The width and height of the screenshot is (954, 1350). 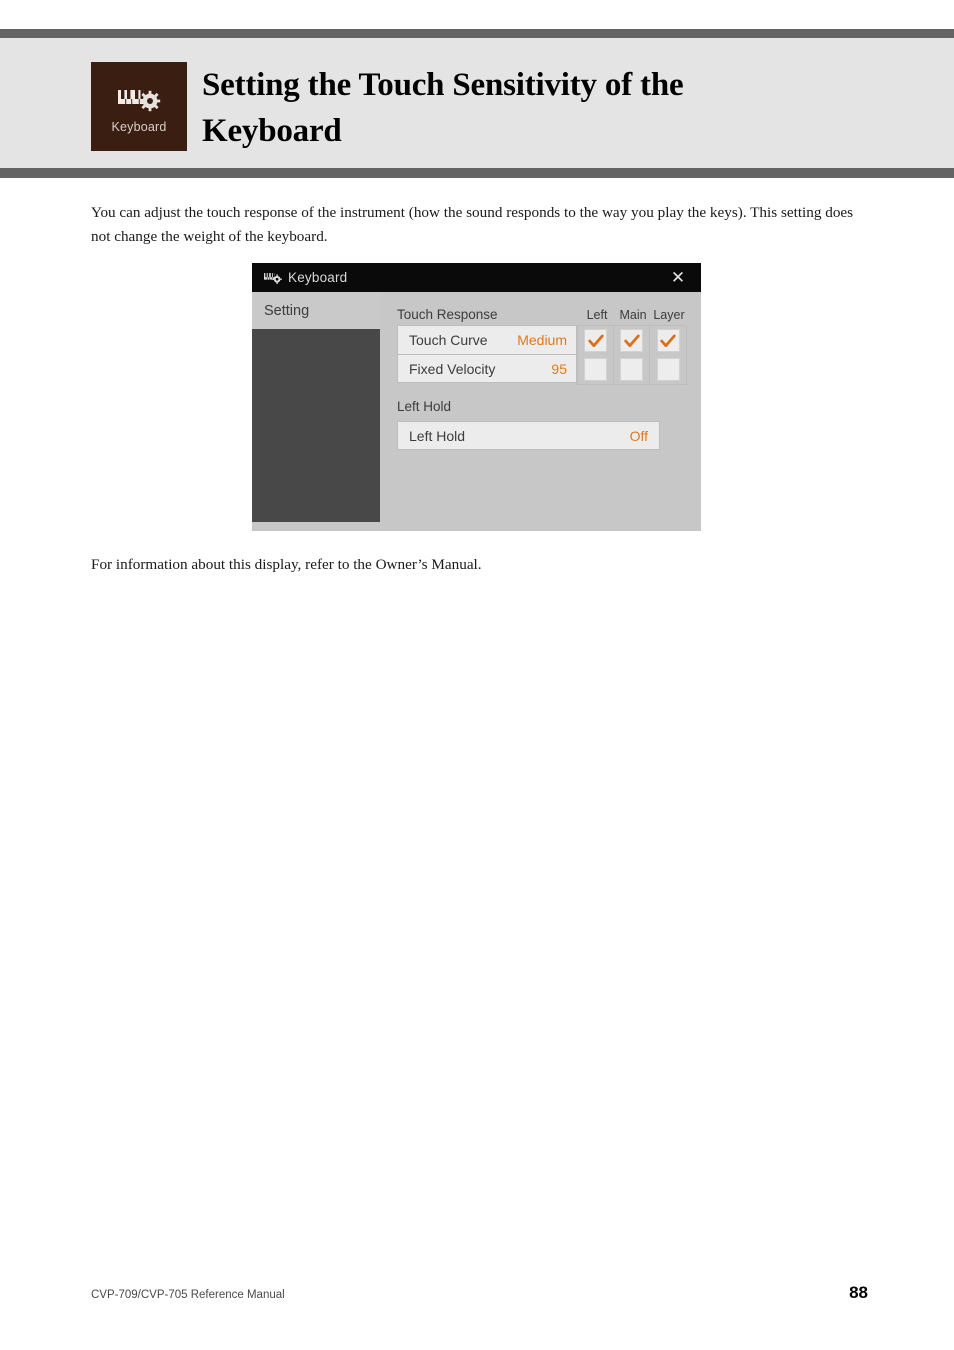 What do you see at coordinates (542, 312) in the screenshot?
I see `touch-response-header: Touch Response Left Main Layer` at bounding box center [542, 312].